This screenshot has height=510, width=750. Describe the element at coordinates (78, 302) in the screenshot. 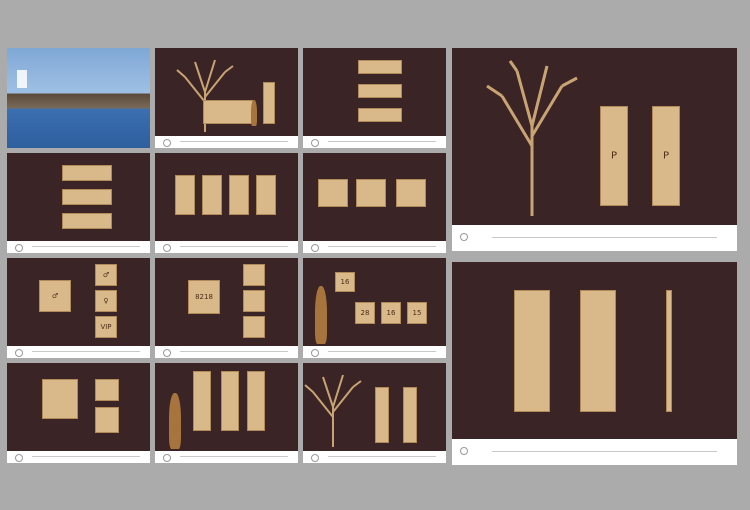

I see `board-panel: ♂ ♂ ♀ VIP` at that location.